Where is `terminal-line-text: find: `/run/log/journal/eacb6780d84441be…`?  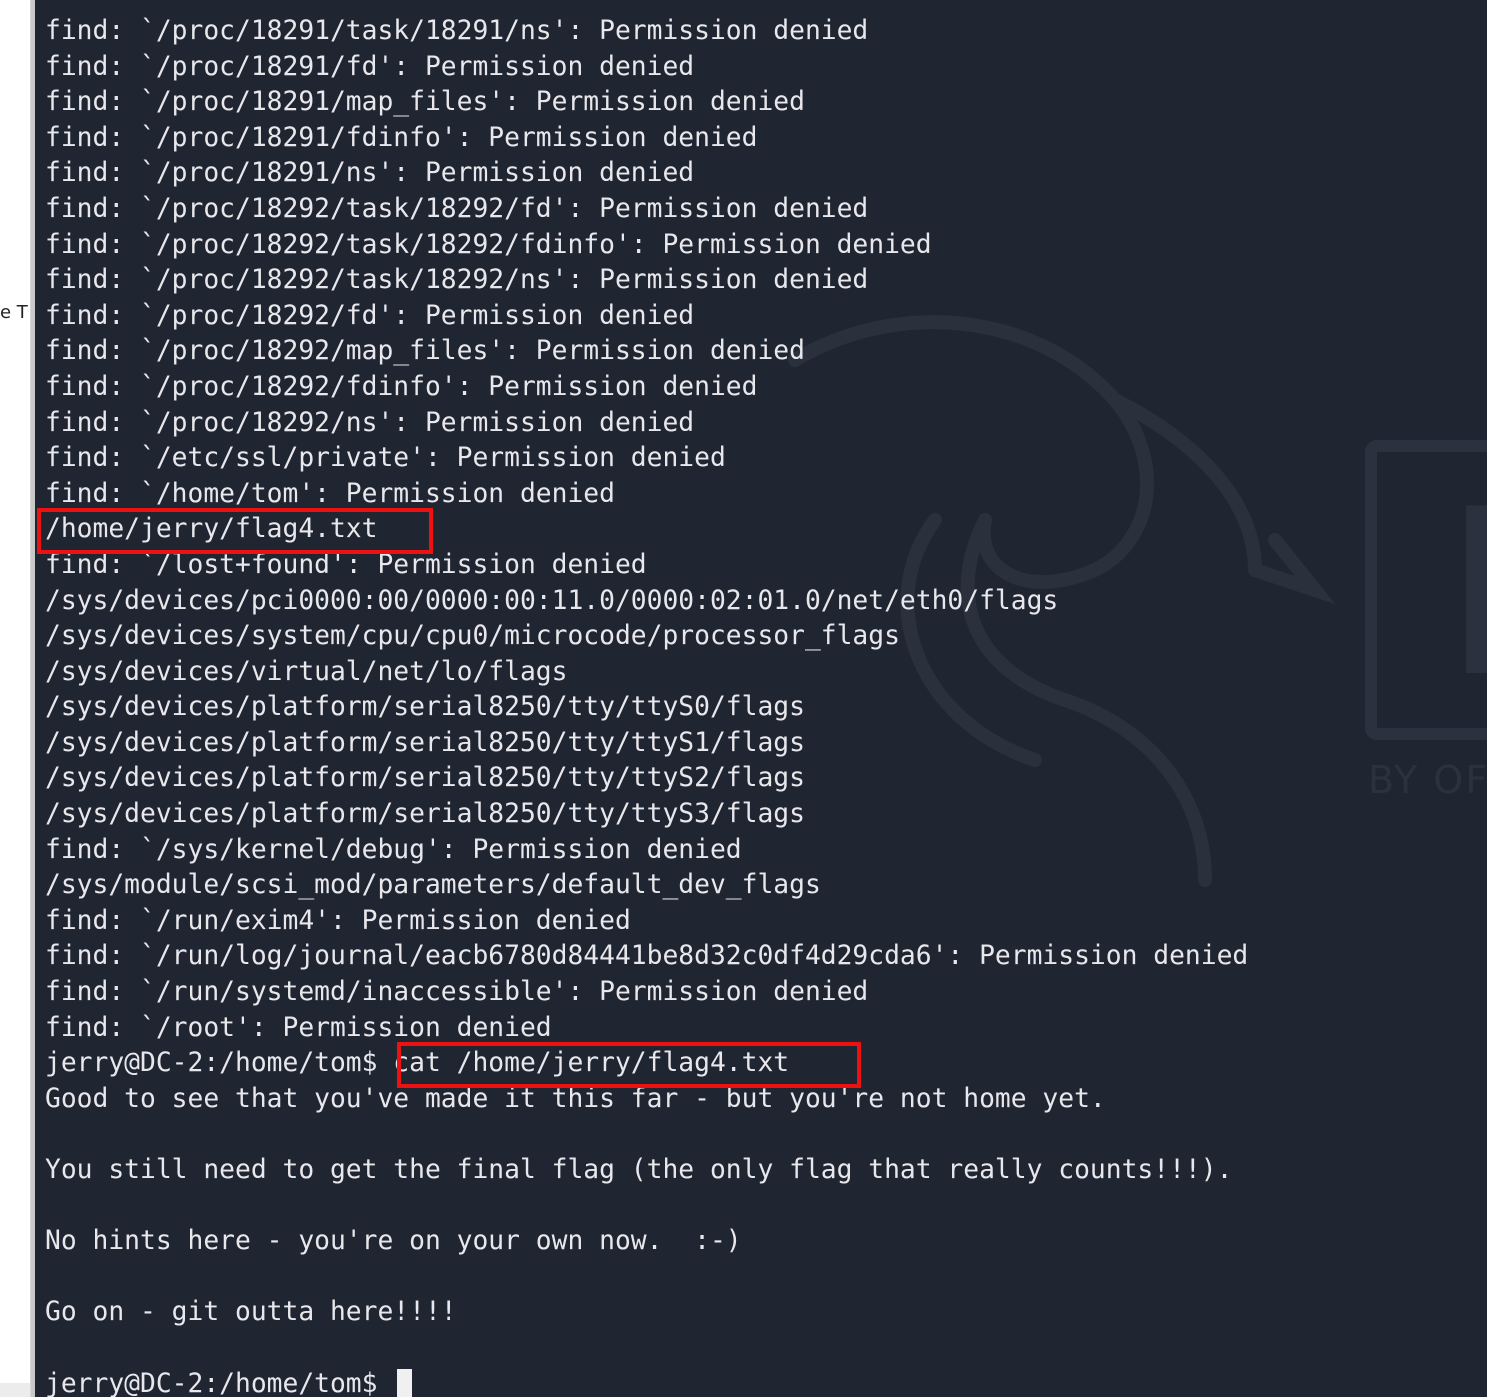
terminal-line-text: find: `/run/log/journal/eacb6780d84441be… is located at coordinates (647, 956).